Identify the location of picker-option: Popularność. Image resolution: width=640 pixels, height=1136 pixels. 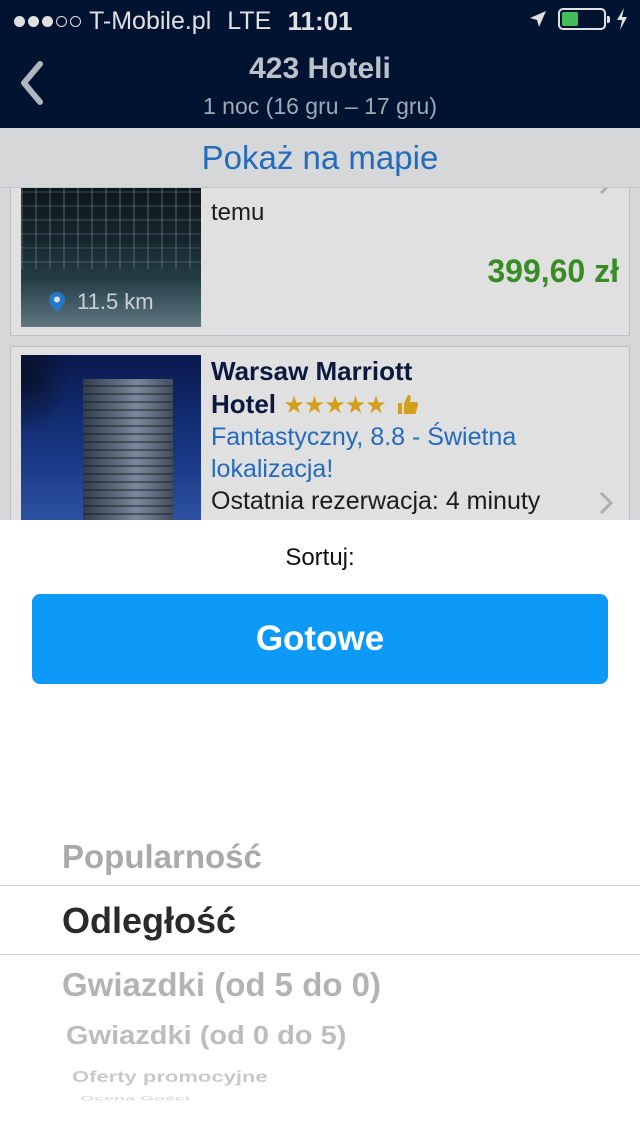
(162, 857).